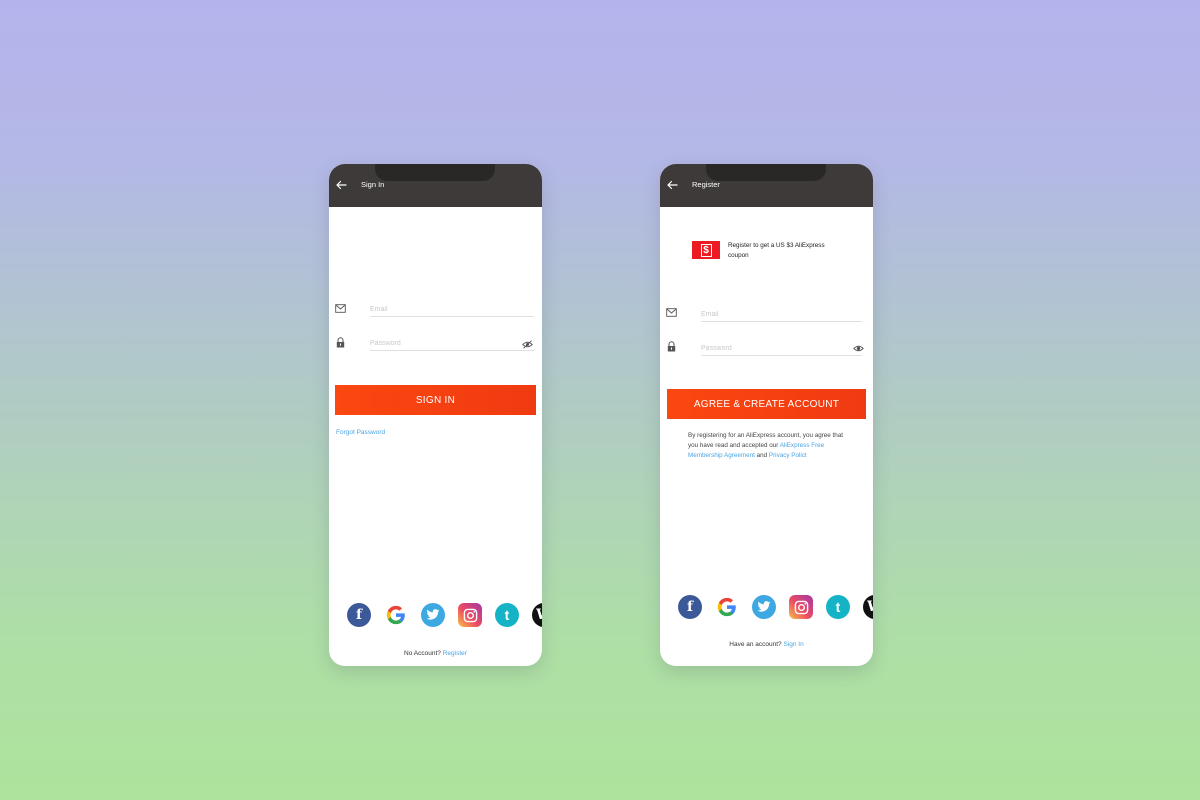  Describe the element at coordinates (766, 404) in the screenshot. I see `create-account-button: AGREE & CREATE ACCOUNT` at that location.